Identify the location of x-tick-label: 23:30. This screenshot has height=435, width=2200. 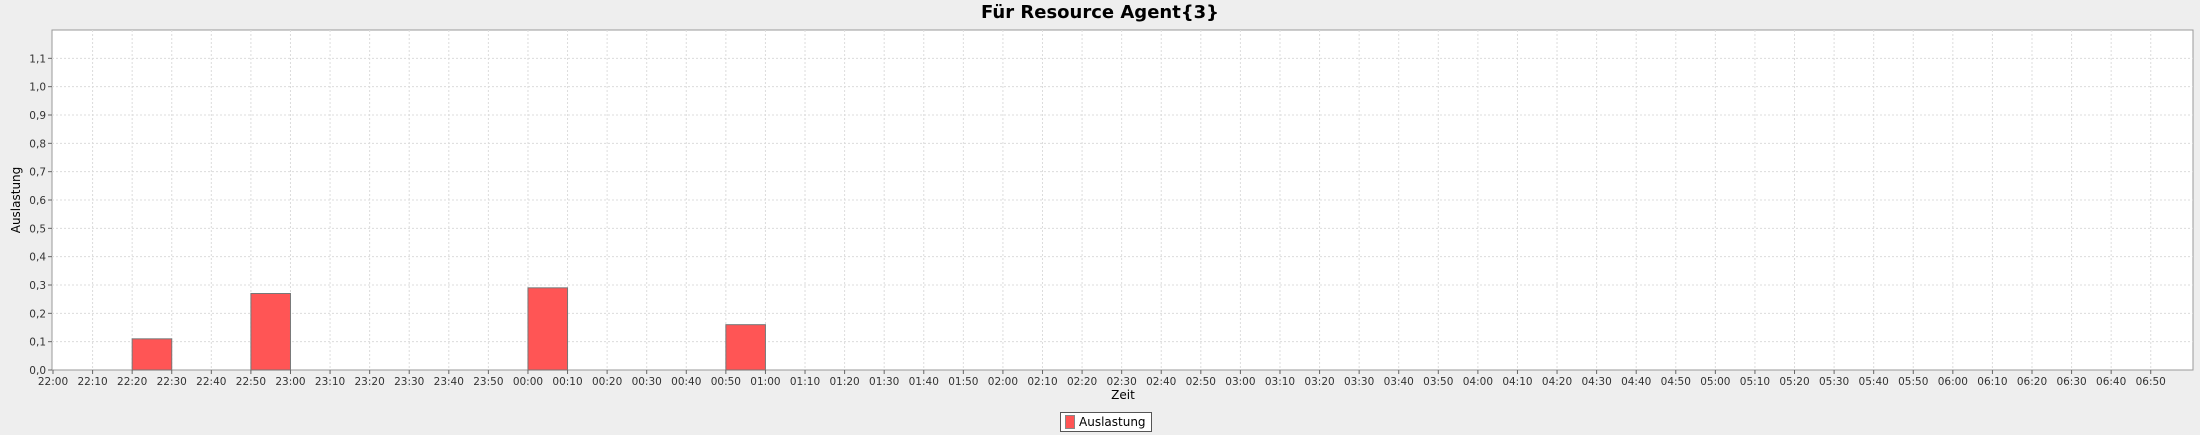
(409, 382).